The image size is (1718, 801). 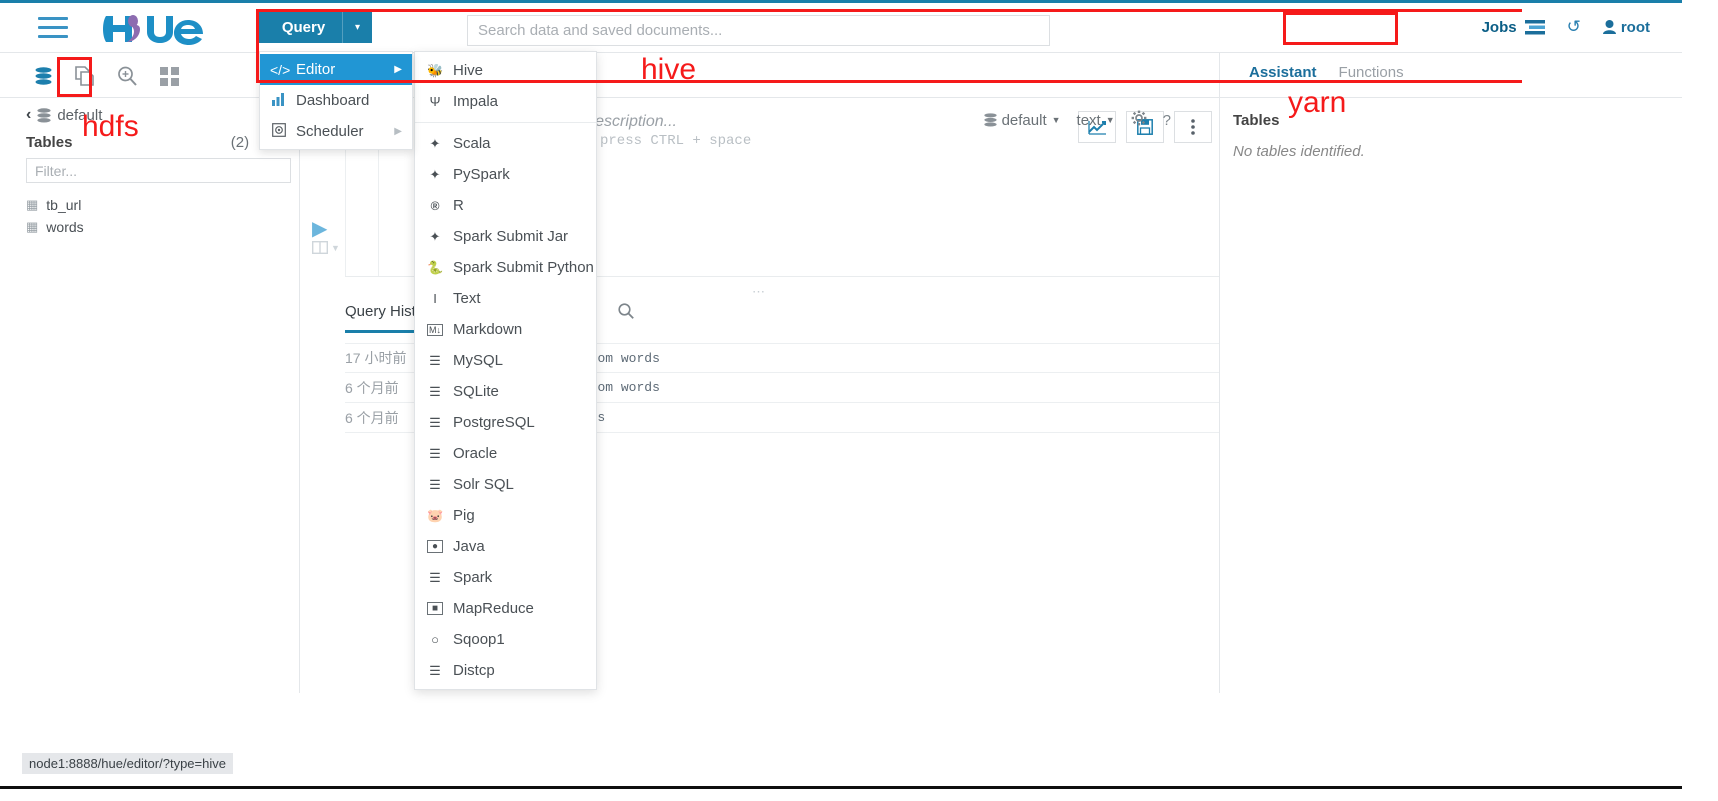 I want to click on tables-header: Tables (2) ▼, so click(x=149, y=142).